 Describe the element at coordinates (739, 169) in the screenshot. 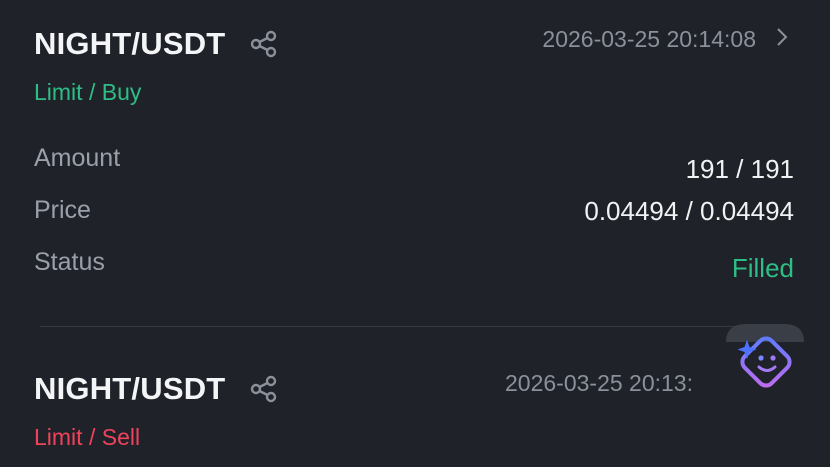

I see `amount-value: 191 / 191` at that location.